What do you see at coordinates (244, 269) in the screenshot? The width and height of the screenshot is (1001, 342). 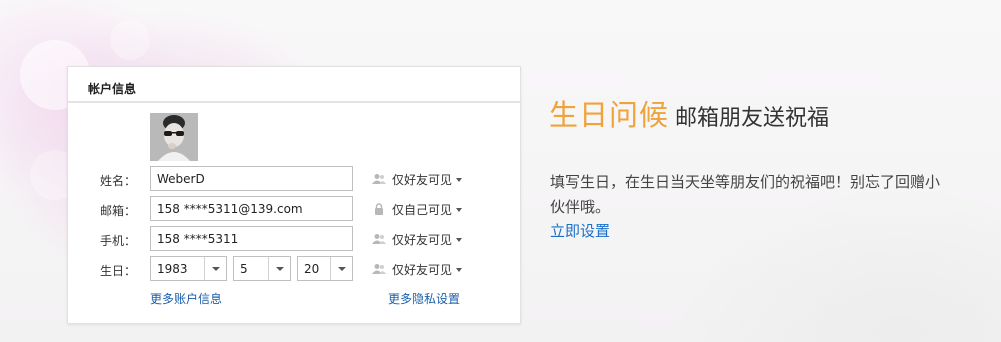 I see `birthday-month-value: 5` at bounding box center [244, 269].